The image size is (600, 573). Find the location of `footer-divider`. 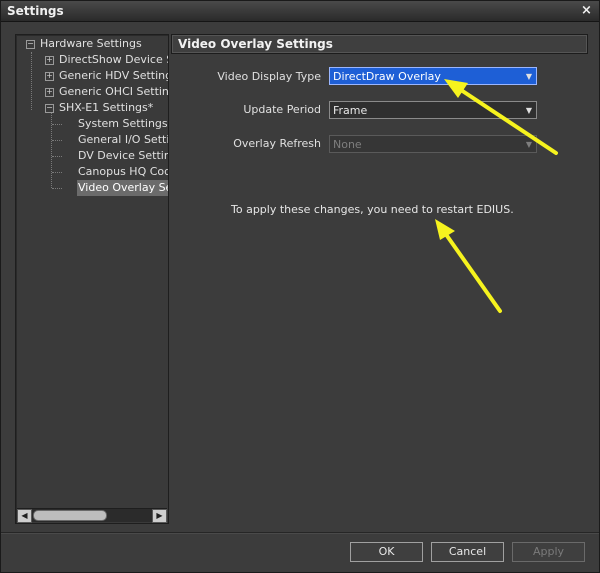

footer-divider is located at coordinates (300, 532).